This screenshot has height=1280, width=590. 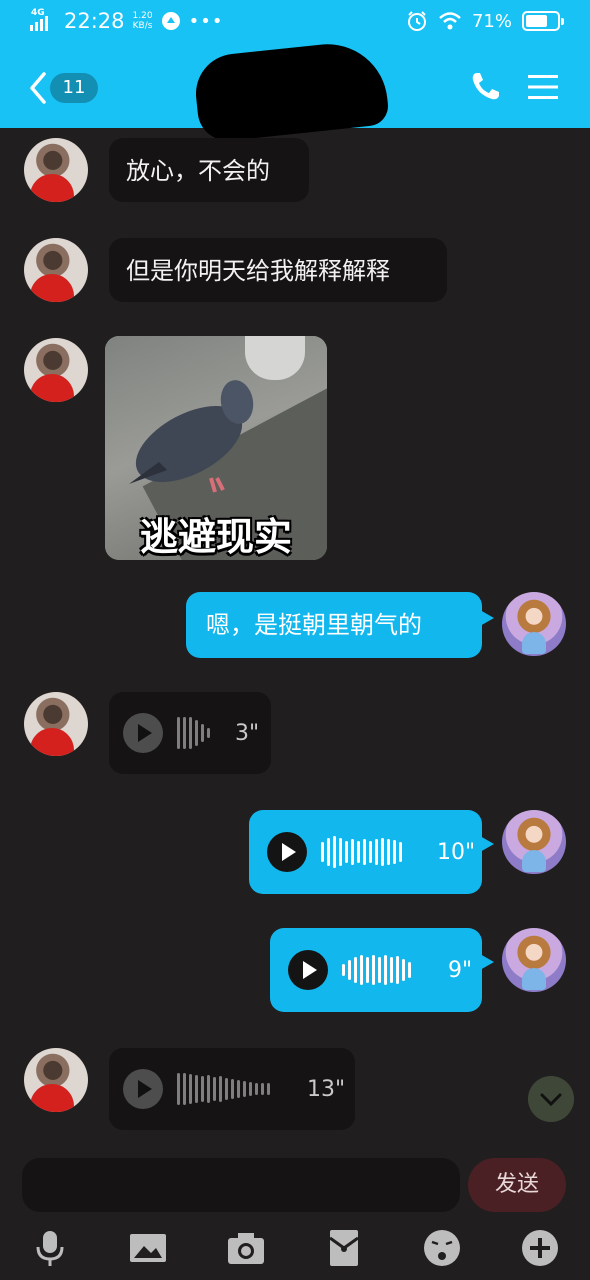 I want to click on sync-icon, so click(x=170, y=21).